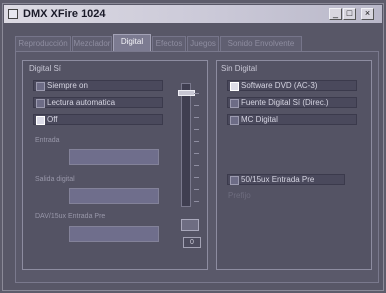 The height and width of the screenshot is (293, 386). Describe the element at coordinates (292, 102) in the screenshot. I see `fuente-digital-checkbox: Fuente Digital Sí (Direc.)` at that location.